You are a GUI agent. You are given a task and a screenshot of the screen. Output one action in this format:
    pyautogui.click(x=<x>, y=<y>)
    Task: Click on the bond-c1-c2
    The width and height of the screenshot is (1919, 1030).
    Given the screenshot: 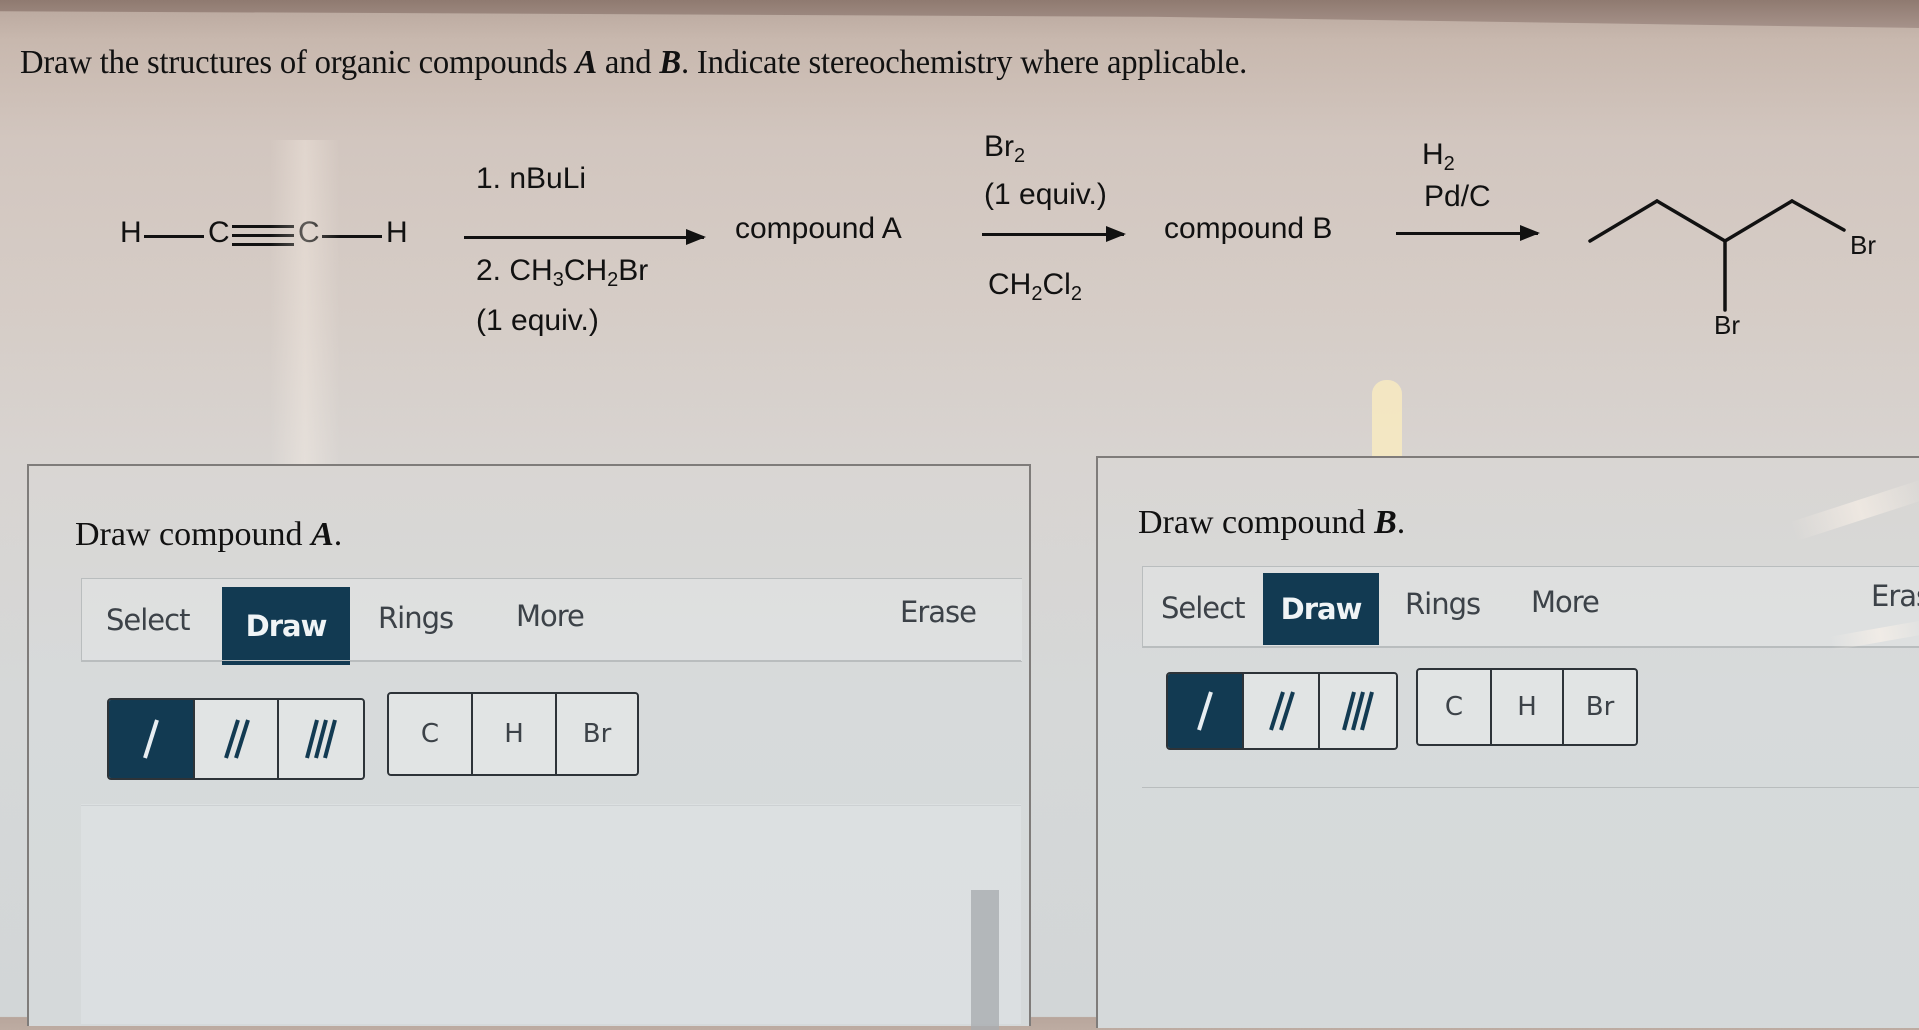 What is the action you would take?
    pyautogui.click(x=1623, y=221)
    